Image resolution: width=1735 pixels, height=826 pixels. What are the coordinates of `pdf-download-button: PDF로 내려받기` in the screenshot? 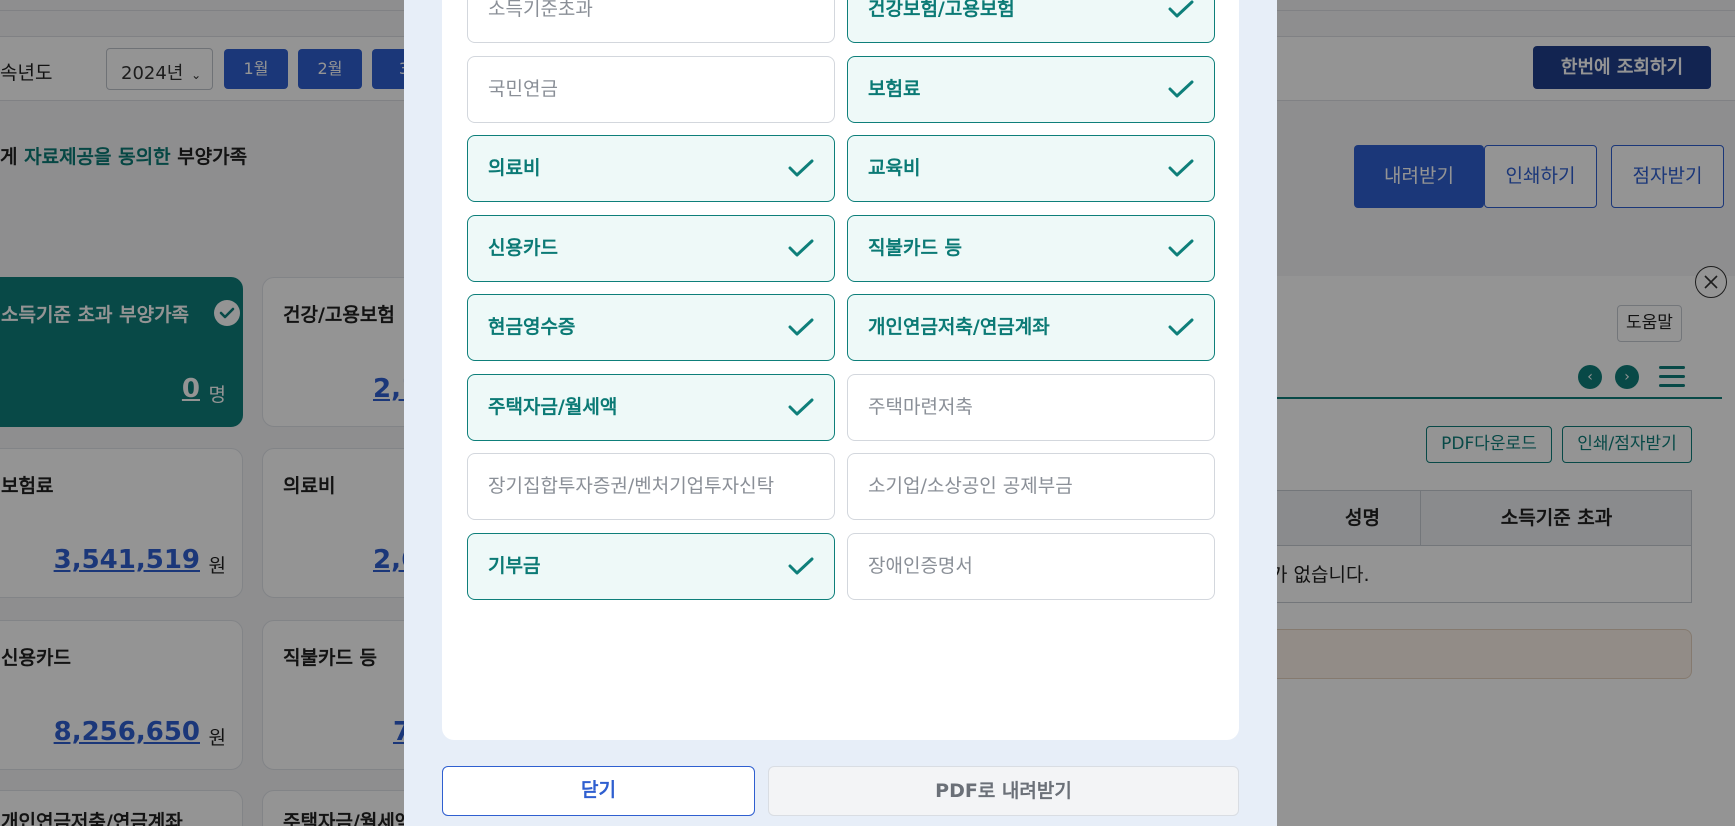 It's located at (1003, 791).